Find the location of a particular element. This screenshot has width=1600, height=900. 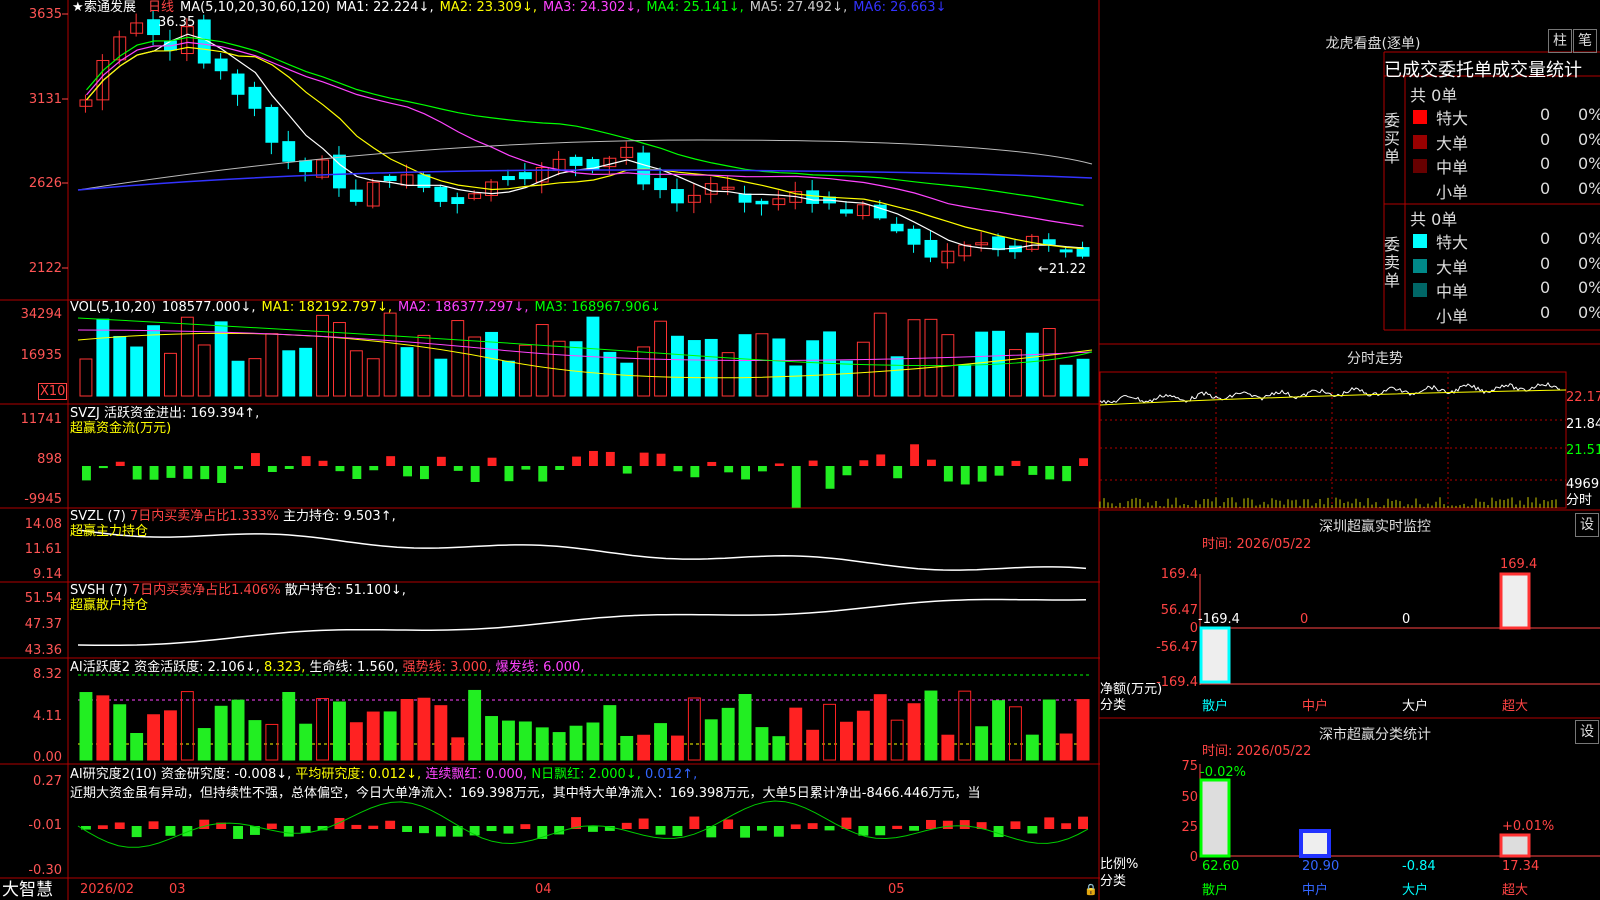

classify-axis-label: 75 is located at coordinates (1189, 766).